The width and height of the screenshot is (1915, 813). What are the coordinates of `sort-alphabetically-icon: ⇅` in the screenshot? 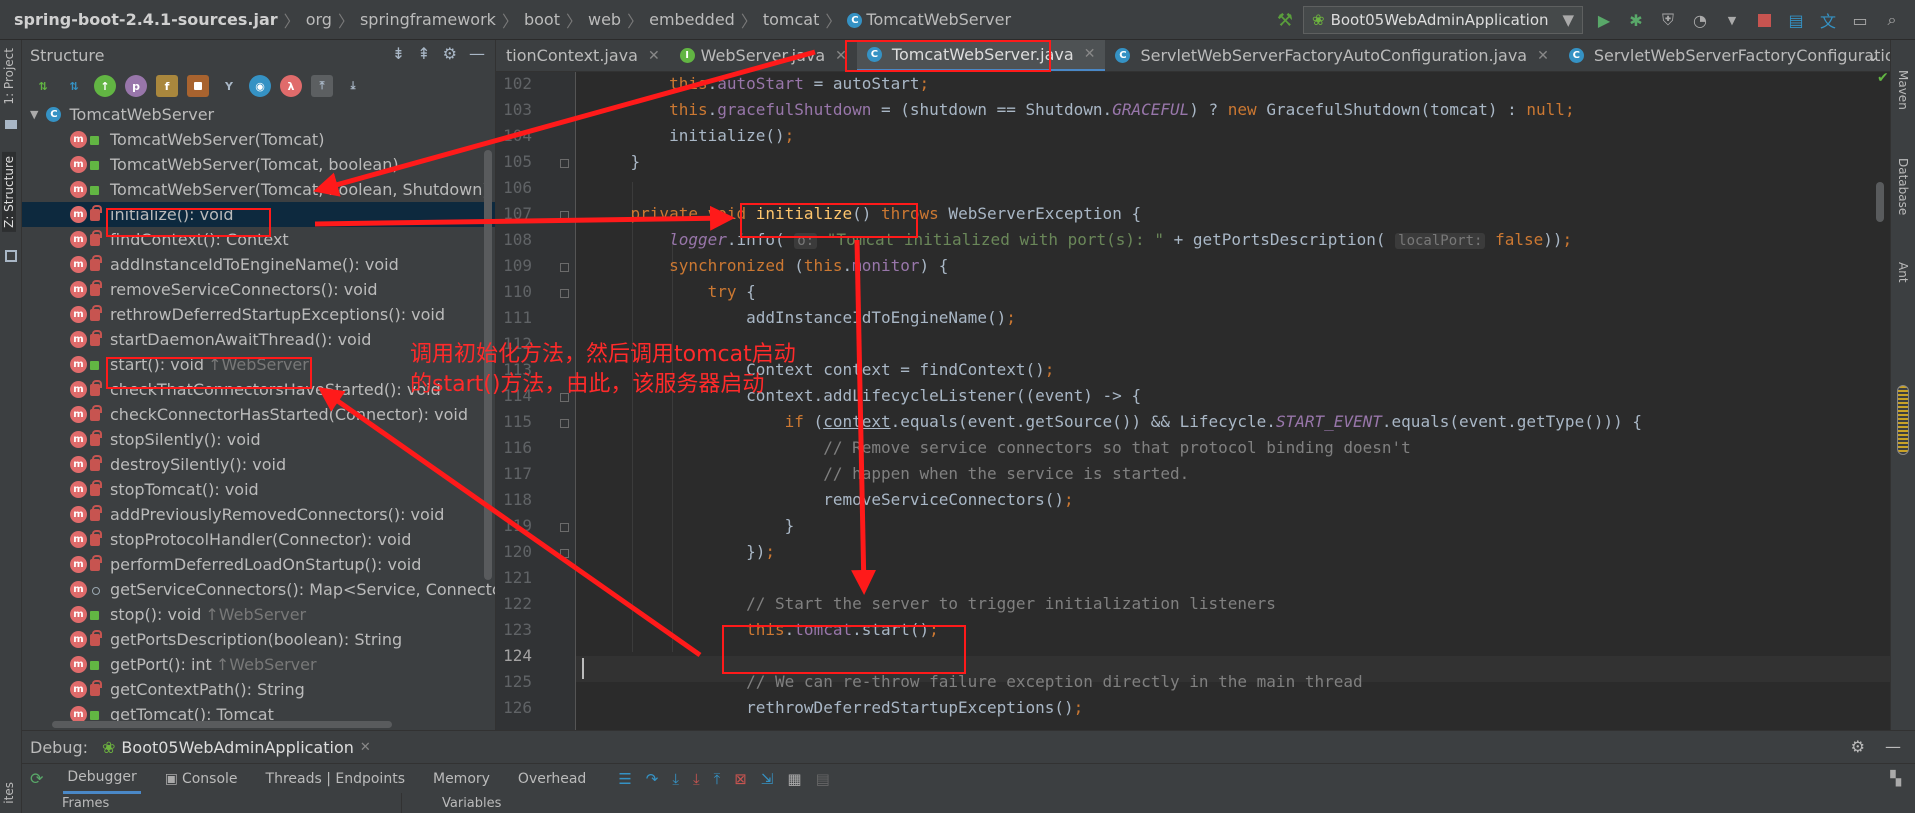 It's located at (74, 86).